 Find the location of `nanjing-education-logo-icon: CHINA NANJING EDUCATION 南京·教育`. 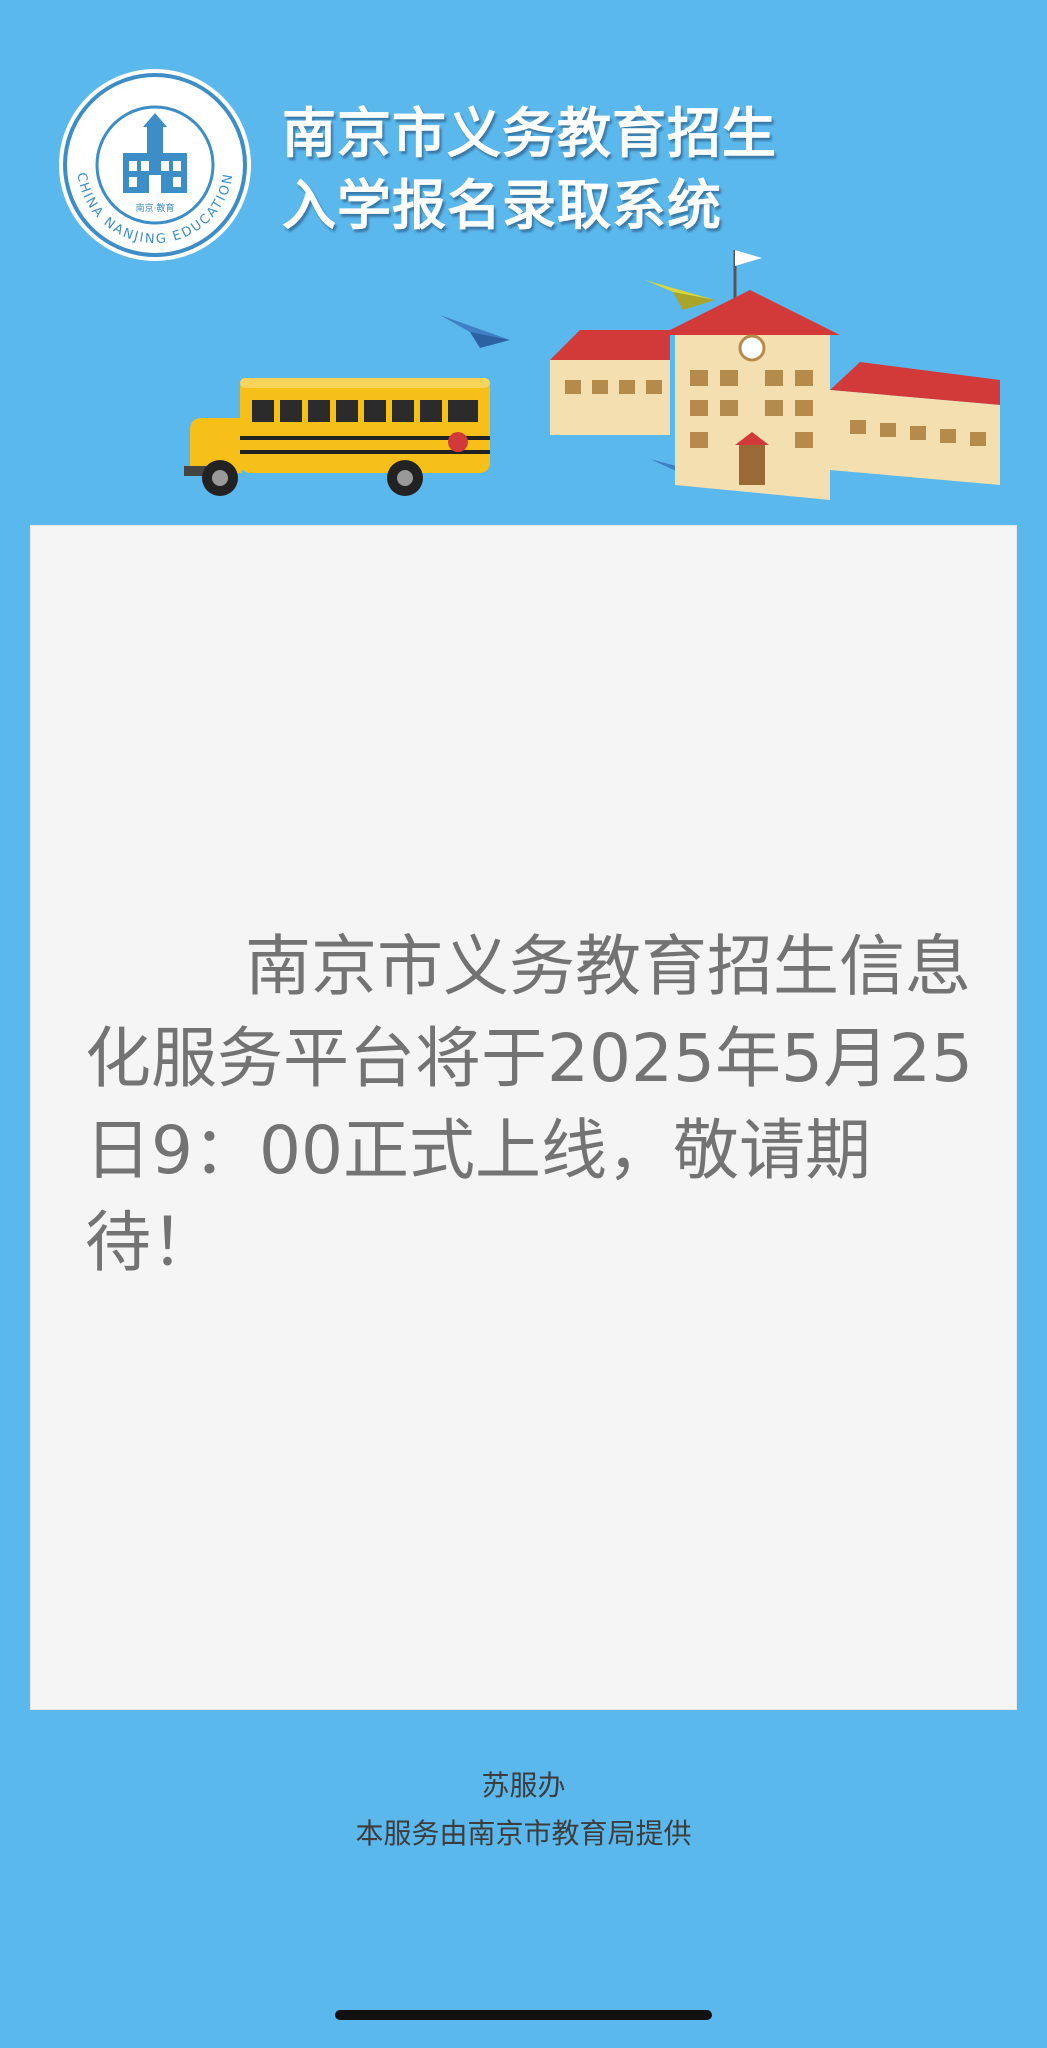

nanjing-education-logo-icon: CHINA NANJING EDUCATION 南京·教育 is located at coordinates (155, 165).